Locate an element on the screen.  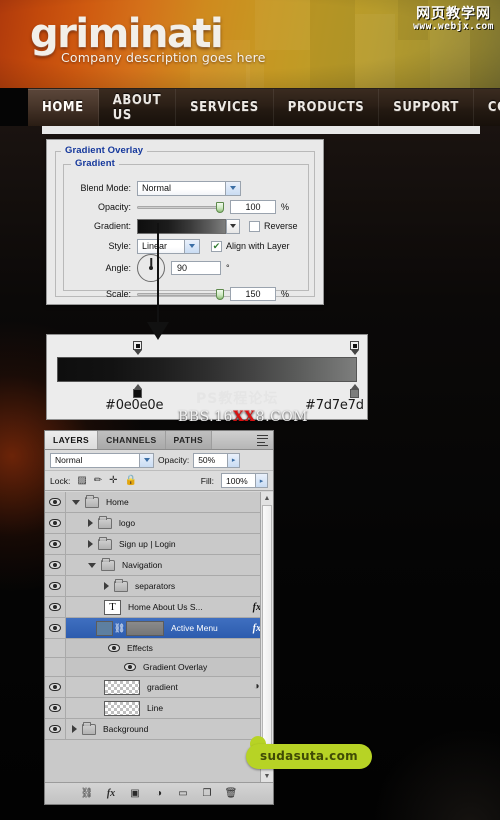
nav-item-contact: CONTACT is located at coordinates (487, 107).